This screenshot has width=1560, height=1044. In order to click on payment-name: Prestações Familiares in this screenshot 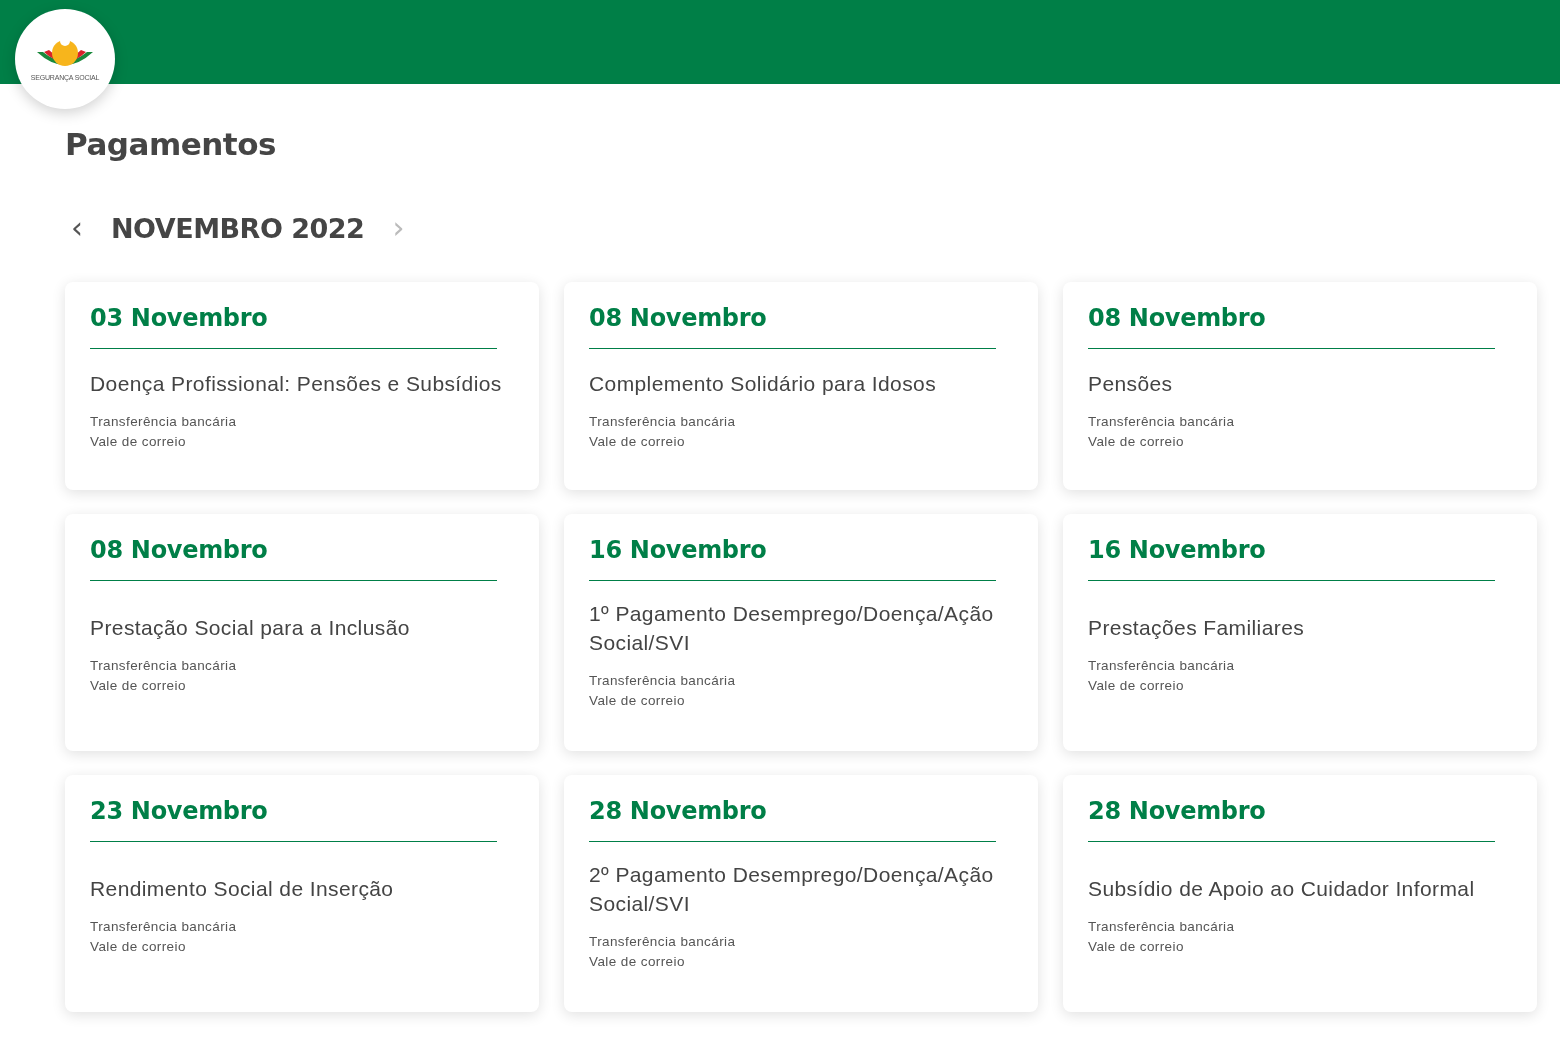, I will do `click(1197, 628)`.